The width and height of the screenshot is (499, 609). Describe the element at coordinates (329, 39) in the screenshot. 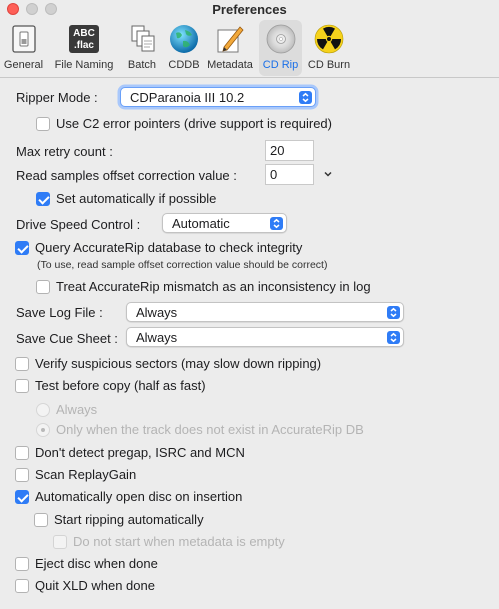

I see `radiation-icon` at that location.